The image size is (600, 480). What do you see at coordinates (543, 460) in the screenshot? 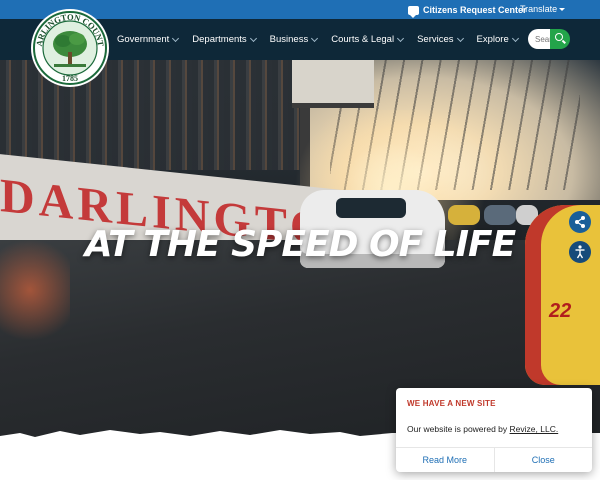
I see `close-button: Close` at bounding box center [543, 460].